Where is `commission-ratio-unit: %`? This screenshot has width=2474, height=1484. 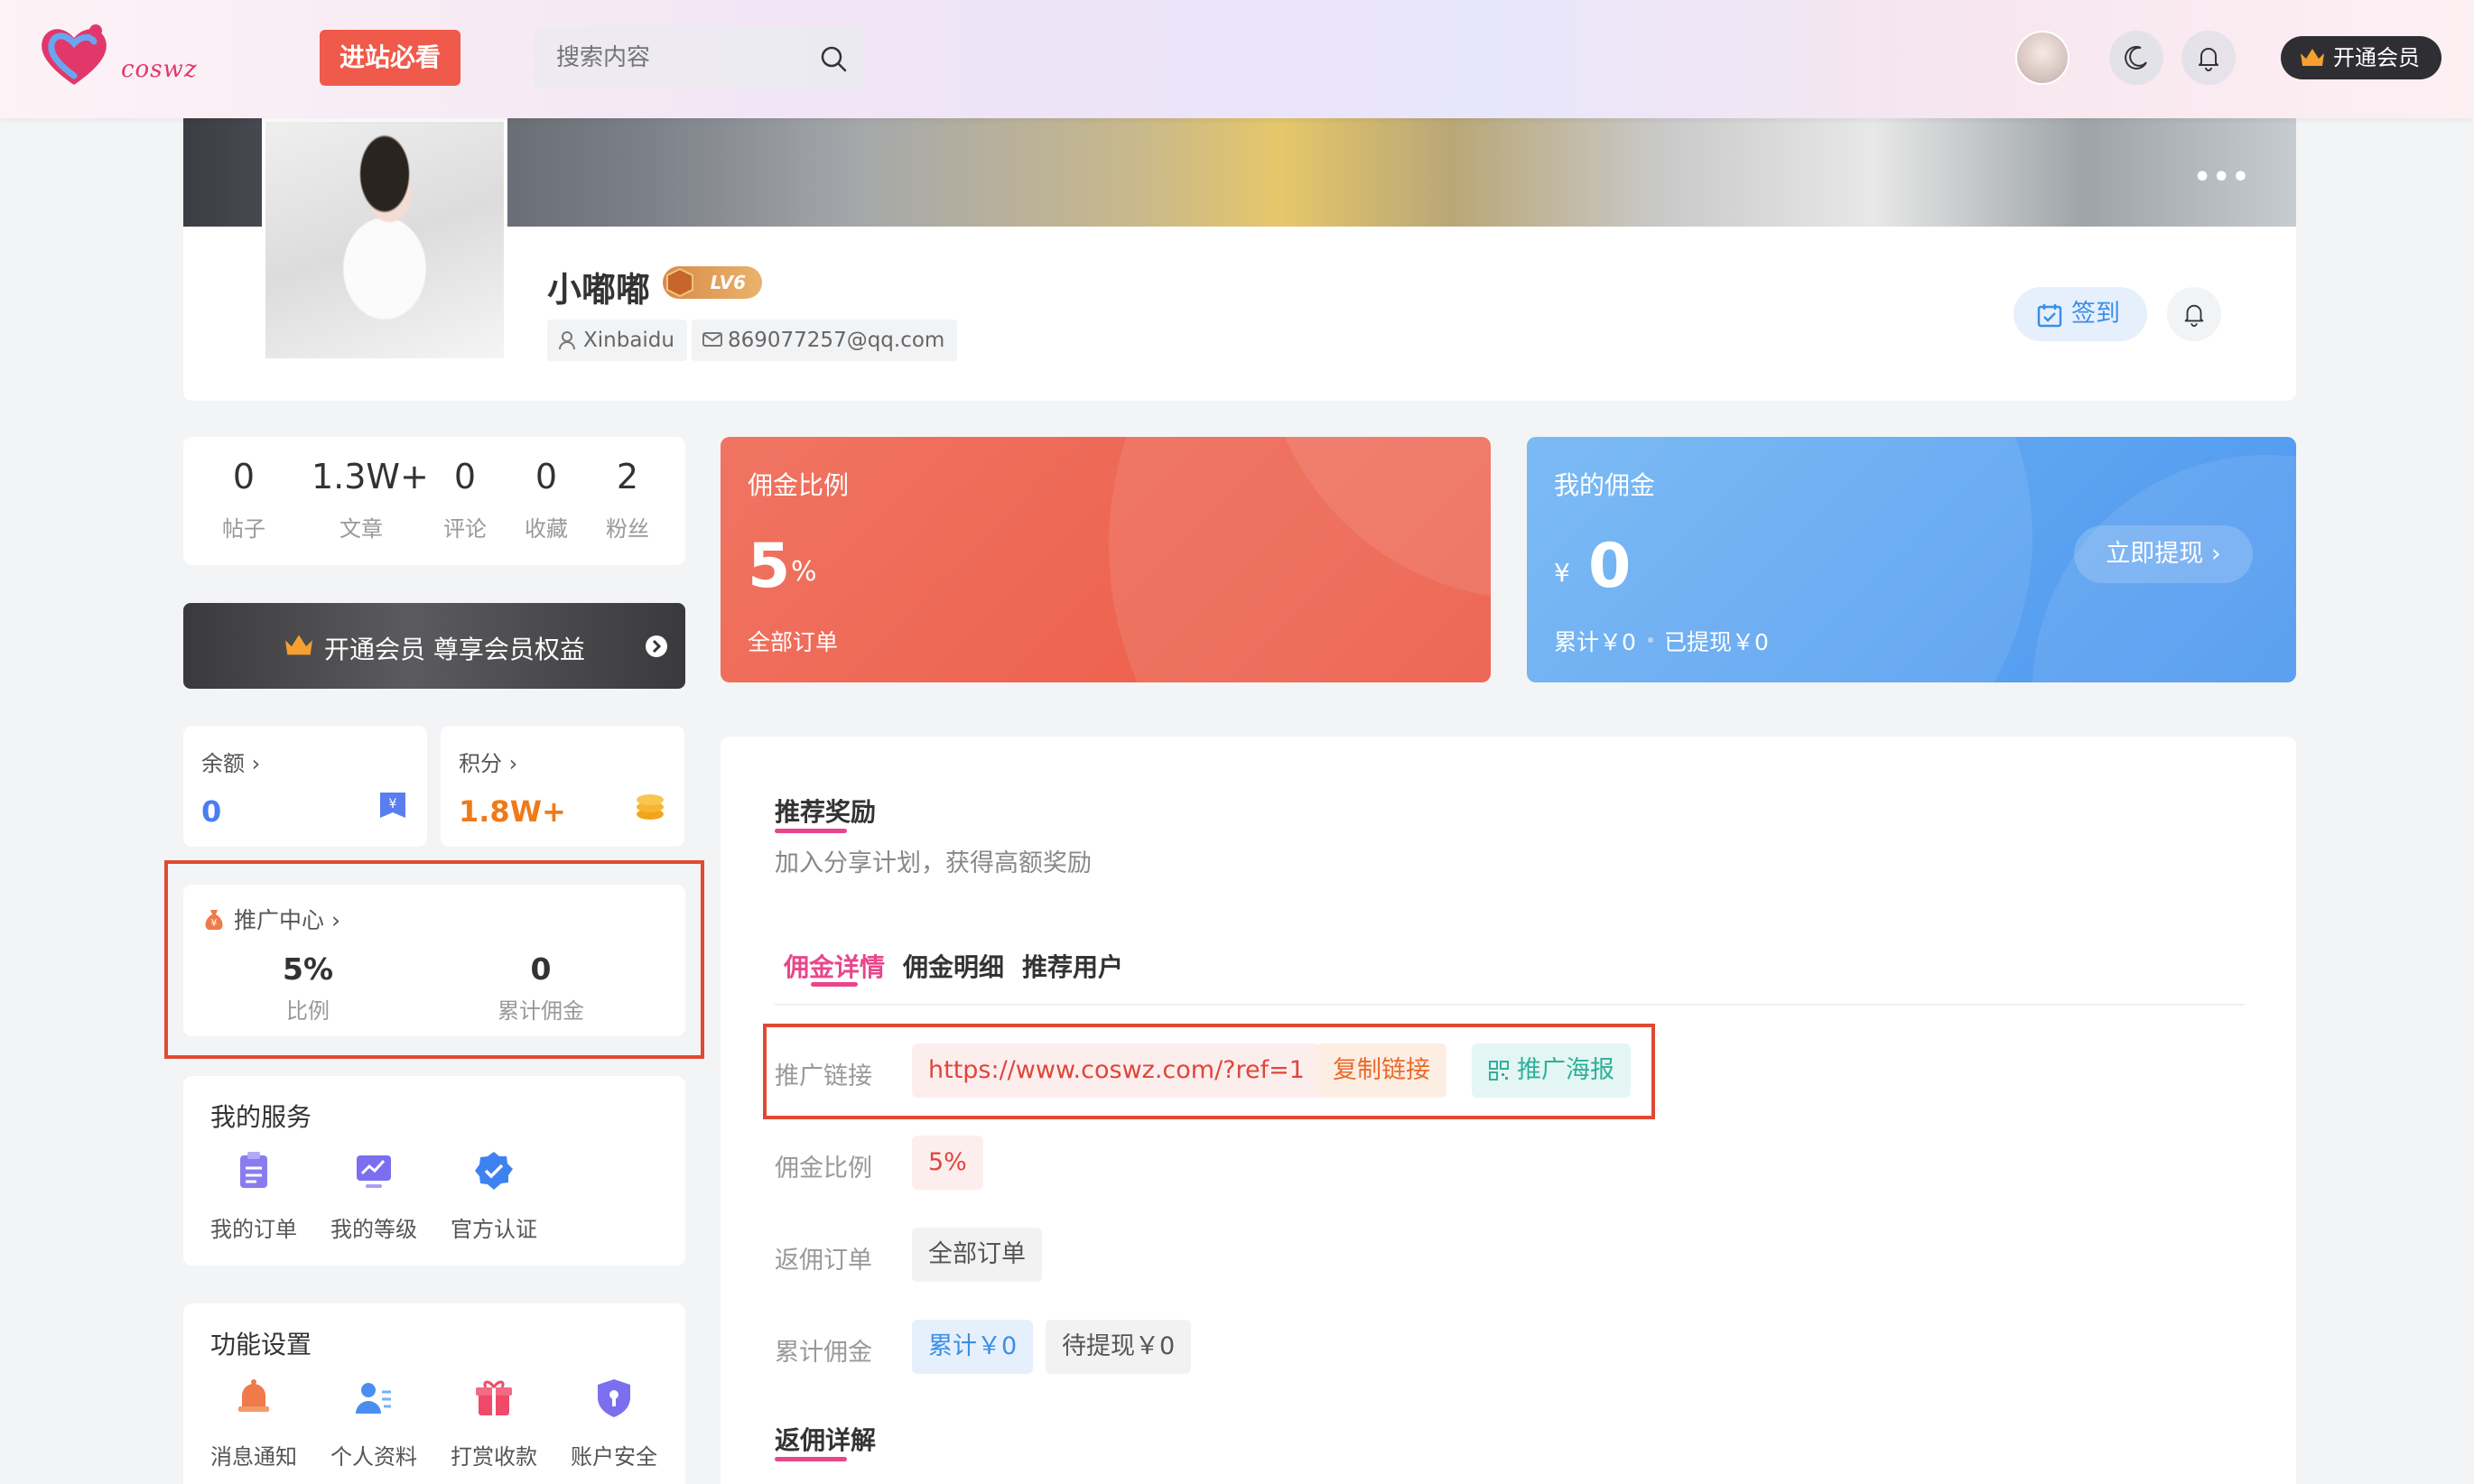
commission-ratio-unit: % is located at coordinates (804, 572).